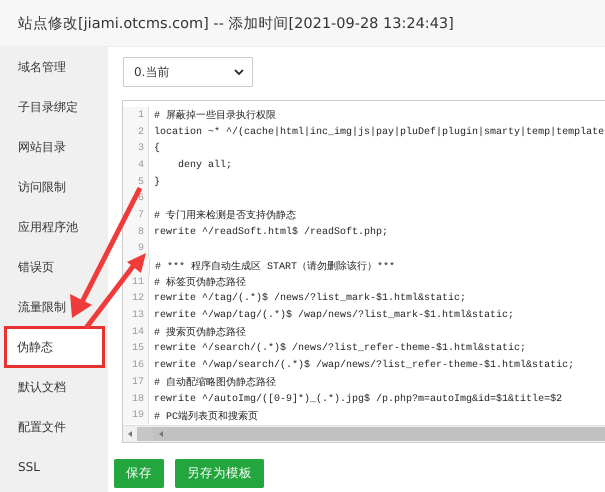  Describe the element at coordinates (54, 227) in the screenshot. I see `sidebar-item: 应用程序池` at that location.